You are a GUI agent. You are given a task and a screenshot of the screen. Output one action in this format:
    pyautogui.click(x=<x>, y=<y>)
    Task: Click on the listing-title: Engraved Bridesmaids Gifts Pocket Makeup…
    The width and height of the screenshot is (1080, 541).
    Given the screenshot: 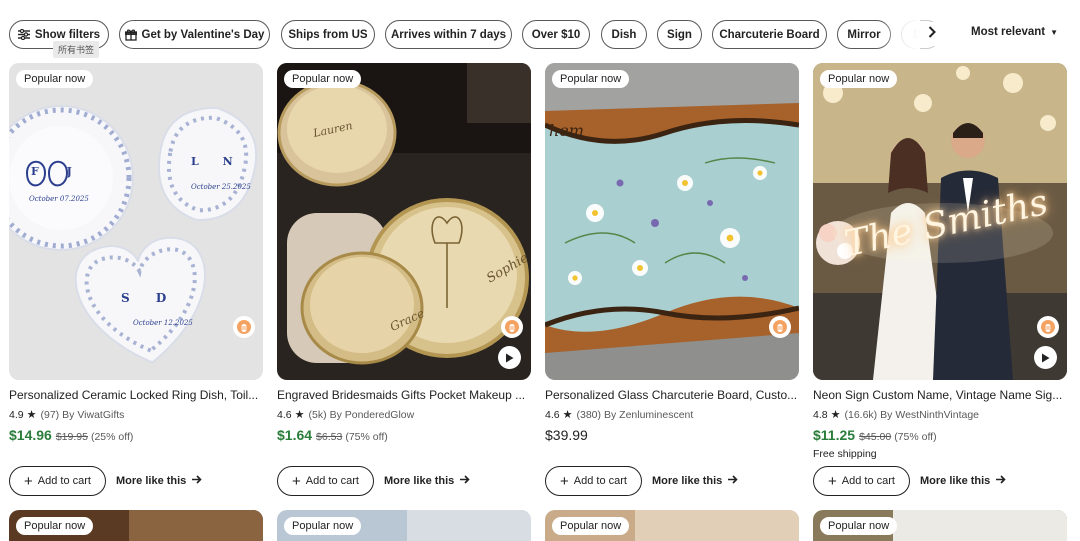 What is the action you would take?
    pyautogui.click(x=404, y=395)
    